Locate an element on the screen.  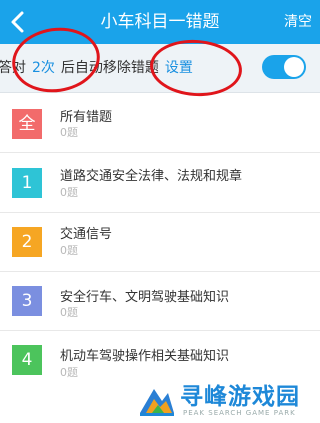
watermark-logo-icon is located at coordinates (157, 402).